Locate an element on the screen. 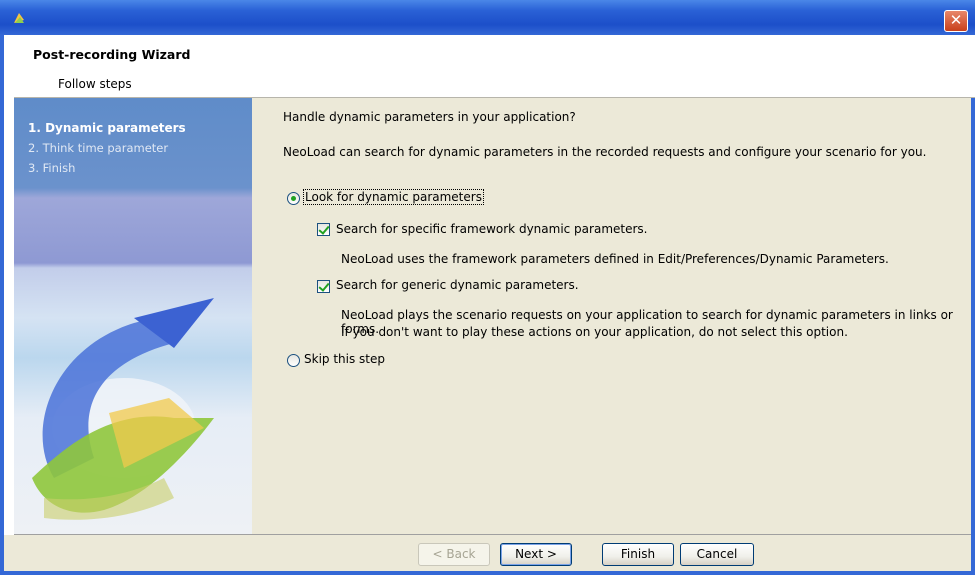  back-button: < Back is located at coordinates (454, 554).